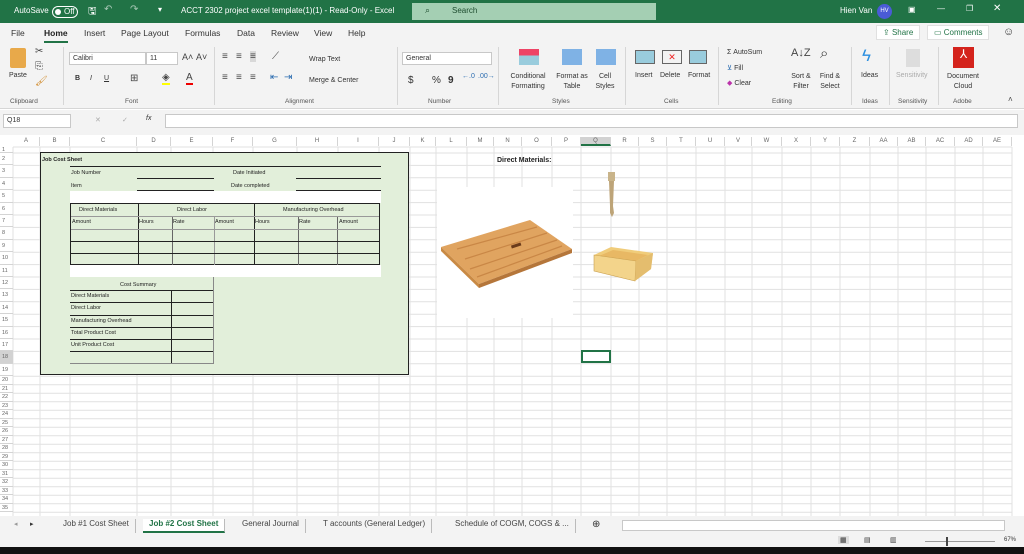 Image resolution: width=1024 pixels, height=554 pixels. I want to click on enter-icon: ✓, so click(125, 120).